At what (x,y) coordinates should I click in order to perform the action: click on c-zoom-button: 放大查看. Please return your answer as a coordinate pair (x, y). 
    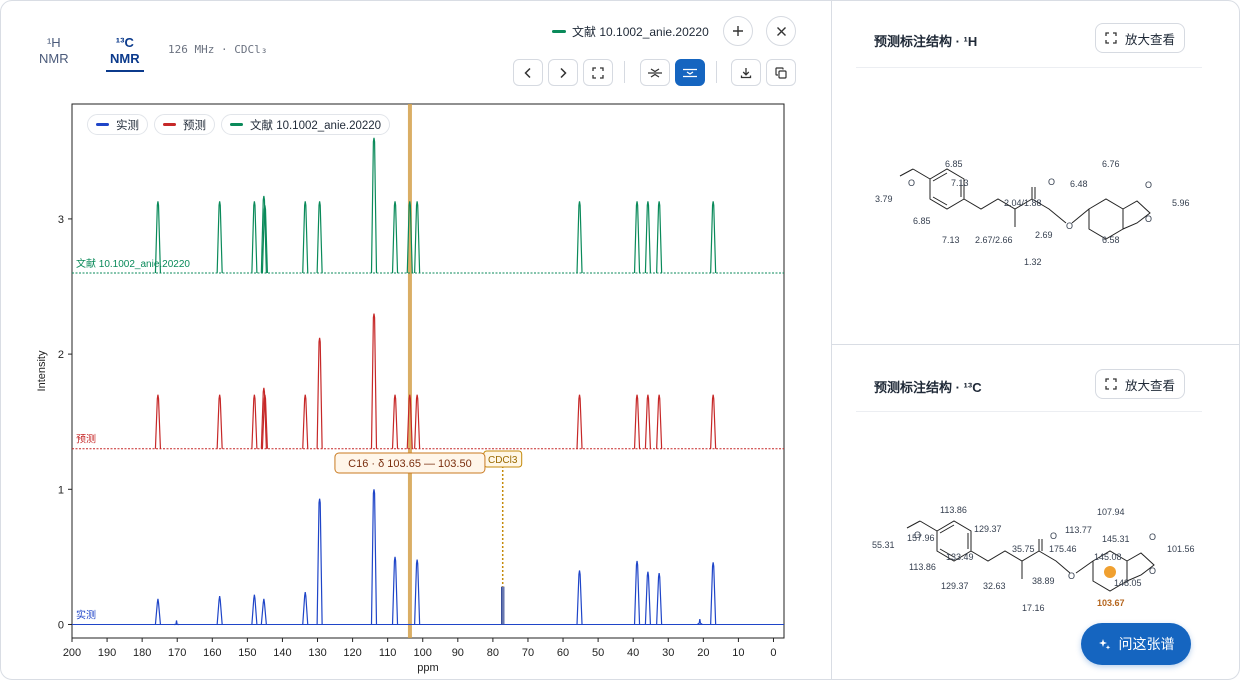
    Looking at the image, I should click on (1140, 384).